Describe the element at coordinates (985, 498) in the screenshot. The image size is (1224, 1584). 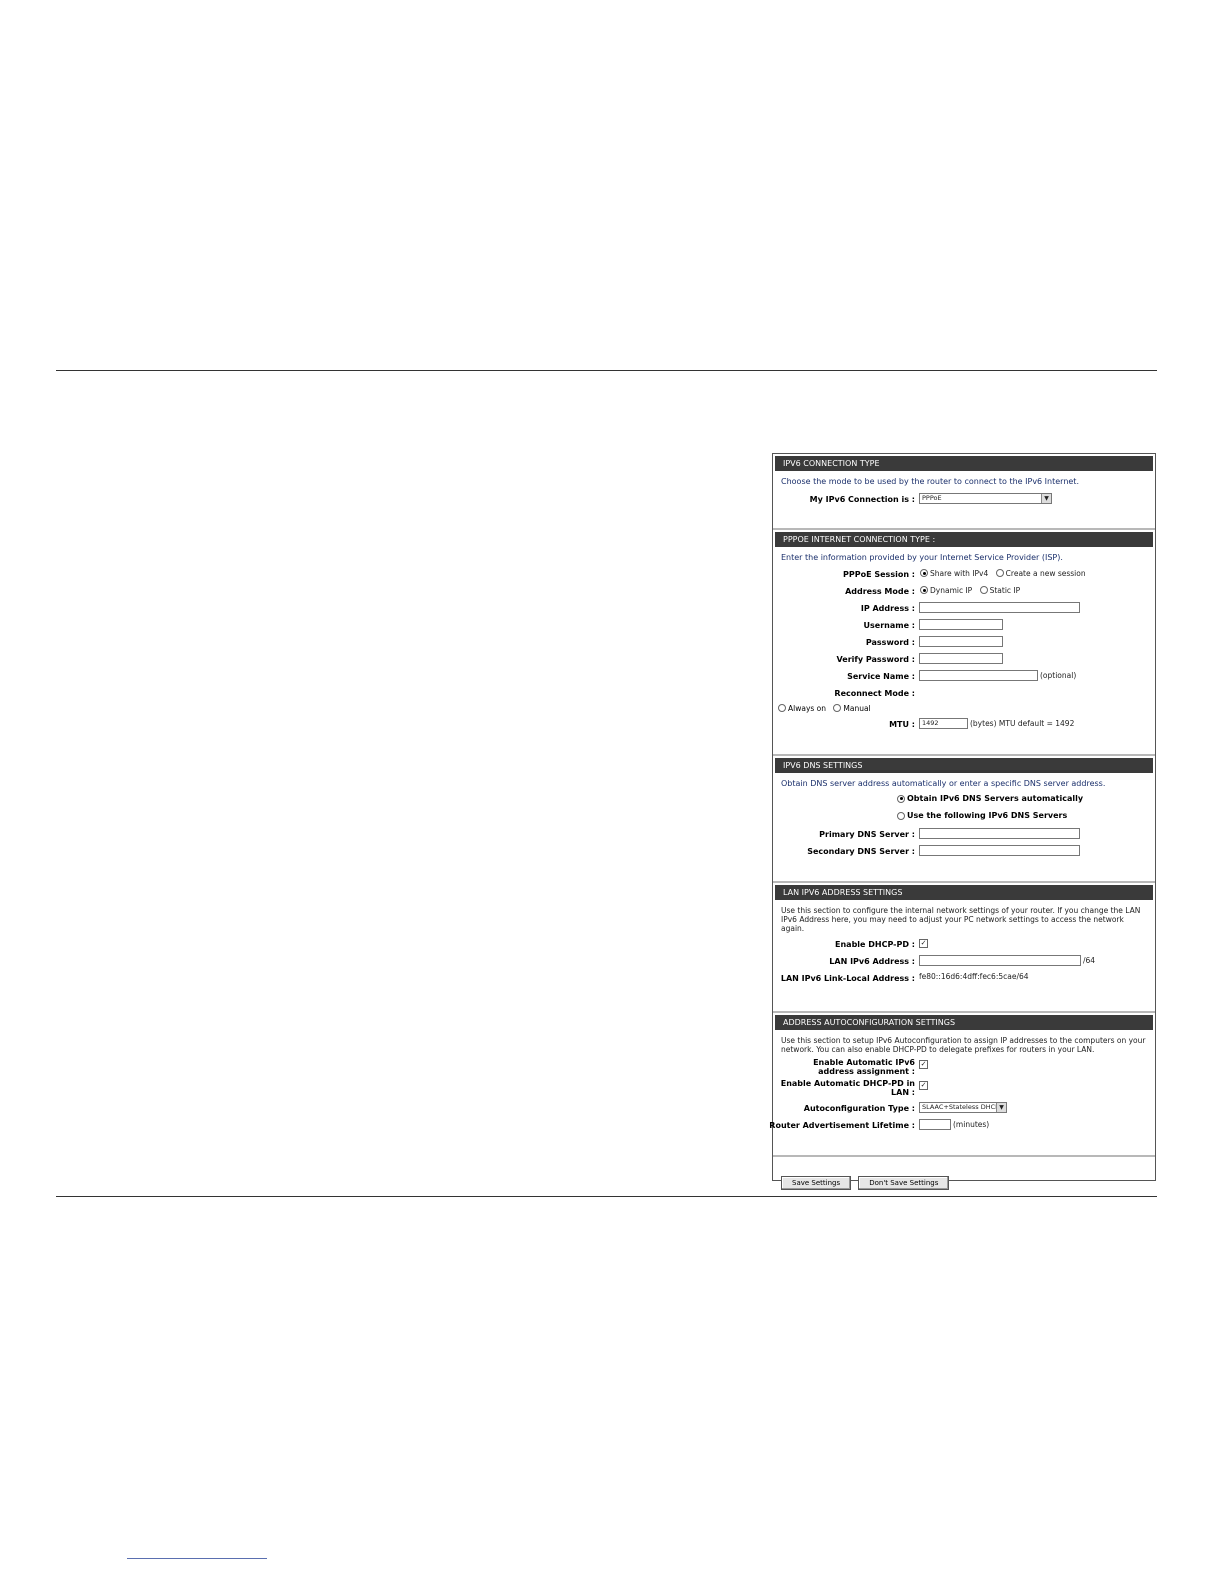
I see `connection-type-select: PPPoE ▼` at that location.